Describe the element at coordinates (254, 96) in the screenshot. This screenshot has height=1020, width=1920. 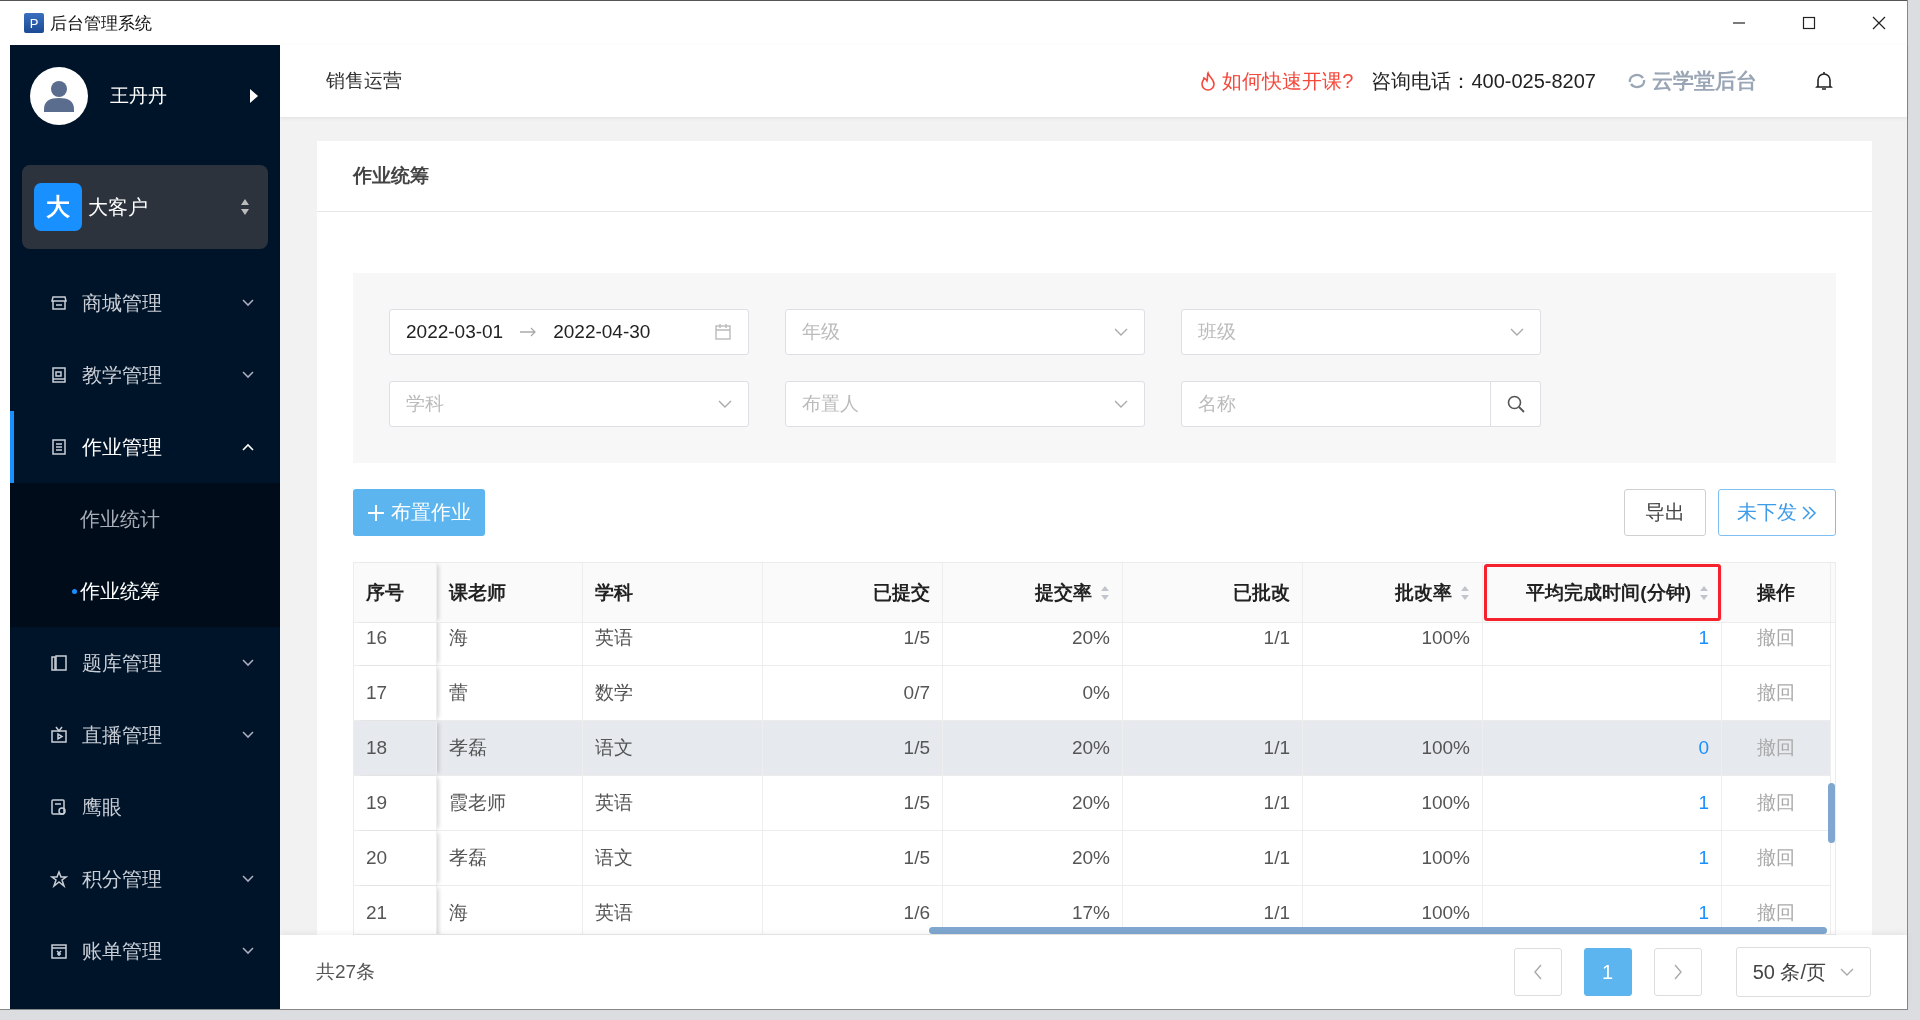
I see `caret-icon` at that location.